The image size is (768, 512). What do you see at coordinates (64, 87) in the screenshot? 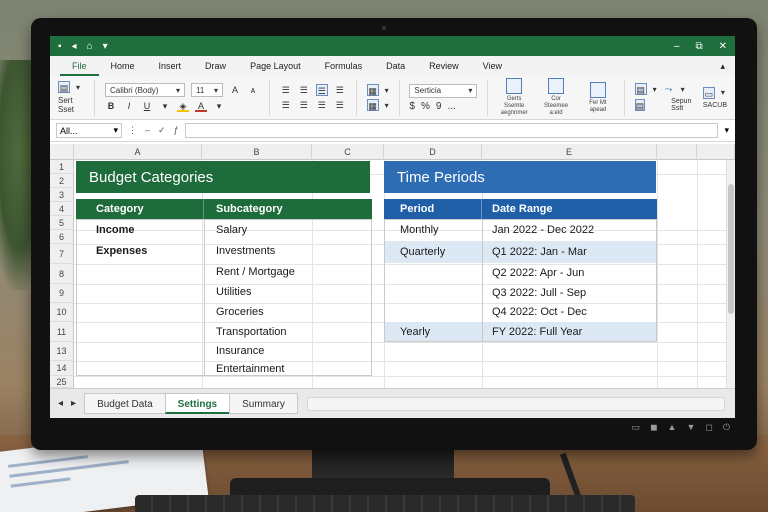
I see `paste-icon: ▤` at bounding box center [64, 87].